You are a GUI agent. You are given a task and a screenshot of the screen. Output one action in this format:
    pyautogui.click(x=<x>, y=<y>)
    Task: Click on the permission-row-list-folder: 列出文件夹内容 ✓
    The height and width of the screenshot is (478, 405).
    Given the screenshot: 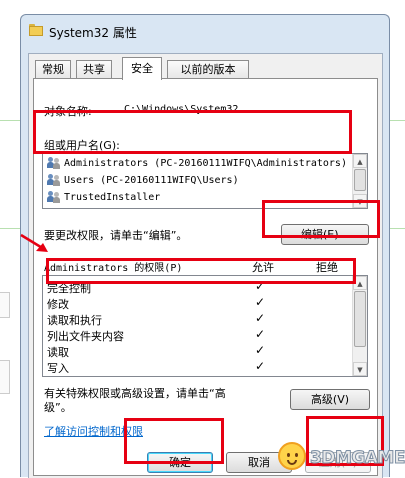 What is the action you would take?
    pyautogui.click(x=156, y=335)
    